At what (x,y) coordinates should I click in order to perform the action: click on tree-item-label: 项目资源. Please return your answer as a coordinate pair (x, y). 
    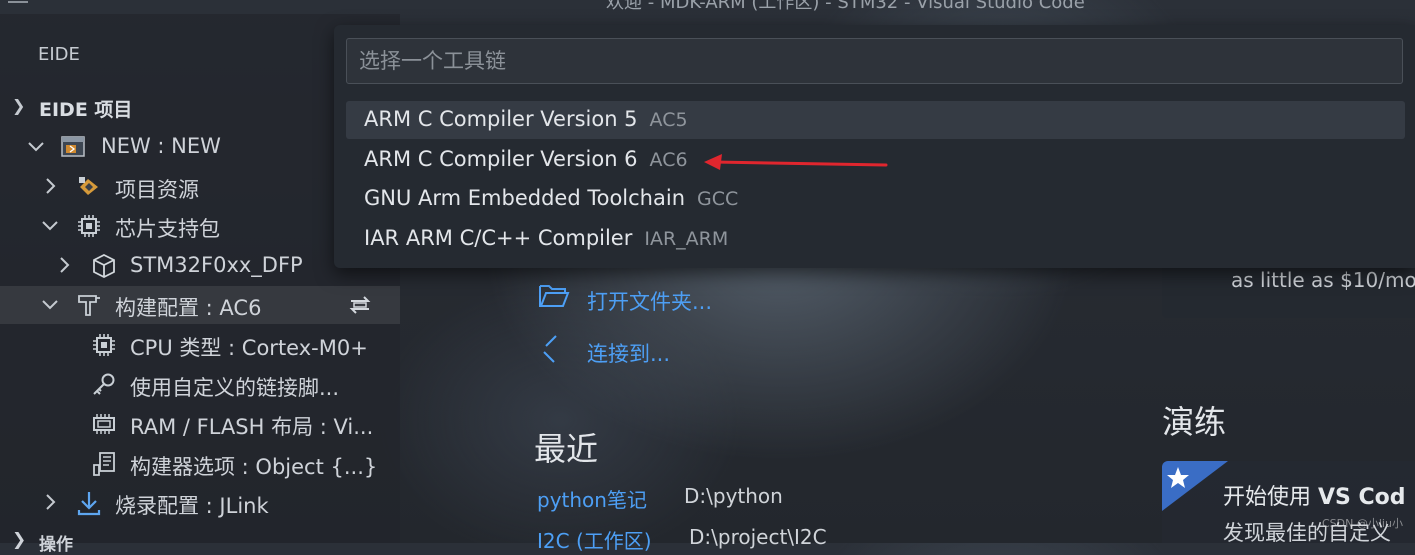
    Looking at the image, I should click on (157, 190).